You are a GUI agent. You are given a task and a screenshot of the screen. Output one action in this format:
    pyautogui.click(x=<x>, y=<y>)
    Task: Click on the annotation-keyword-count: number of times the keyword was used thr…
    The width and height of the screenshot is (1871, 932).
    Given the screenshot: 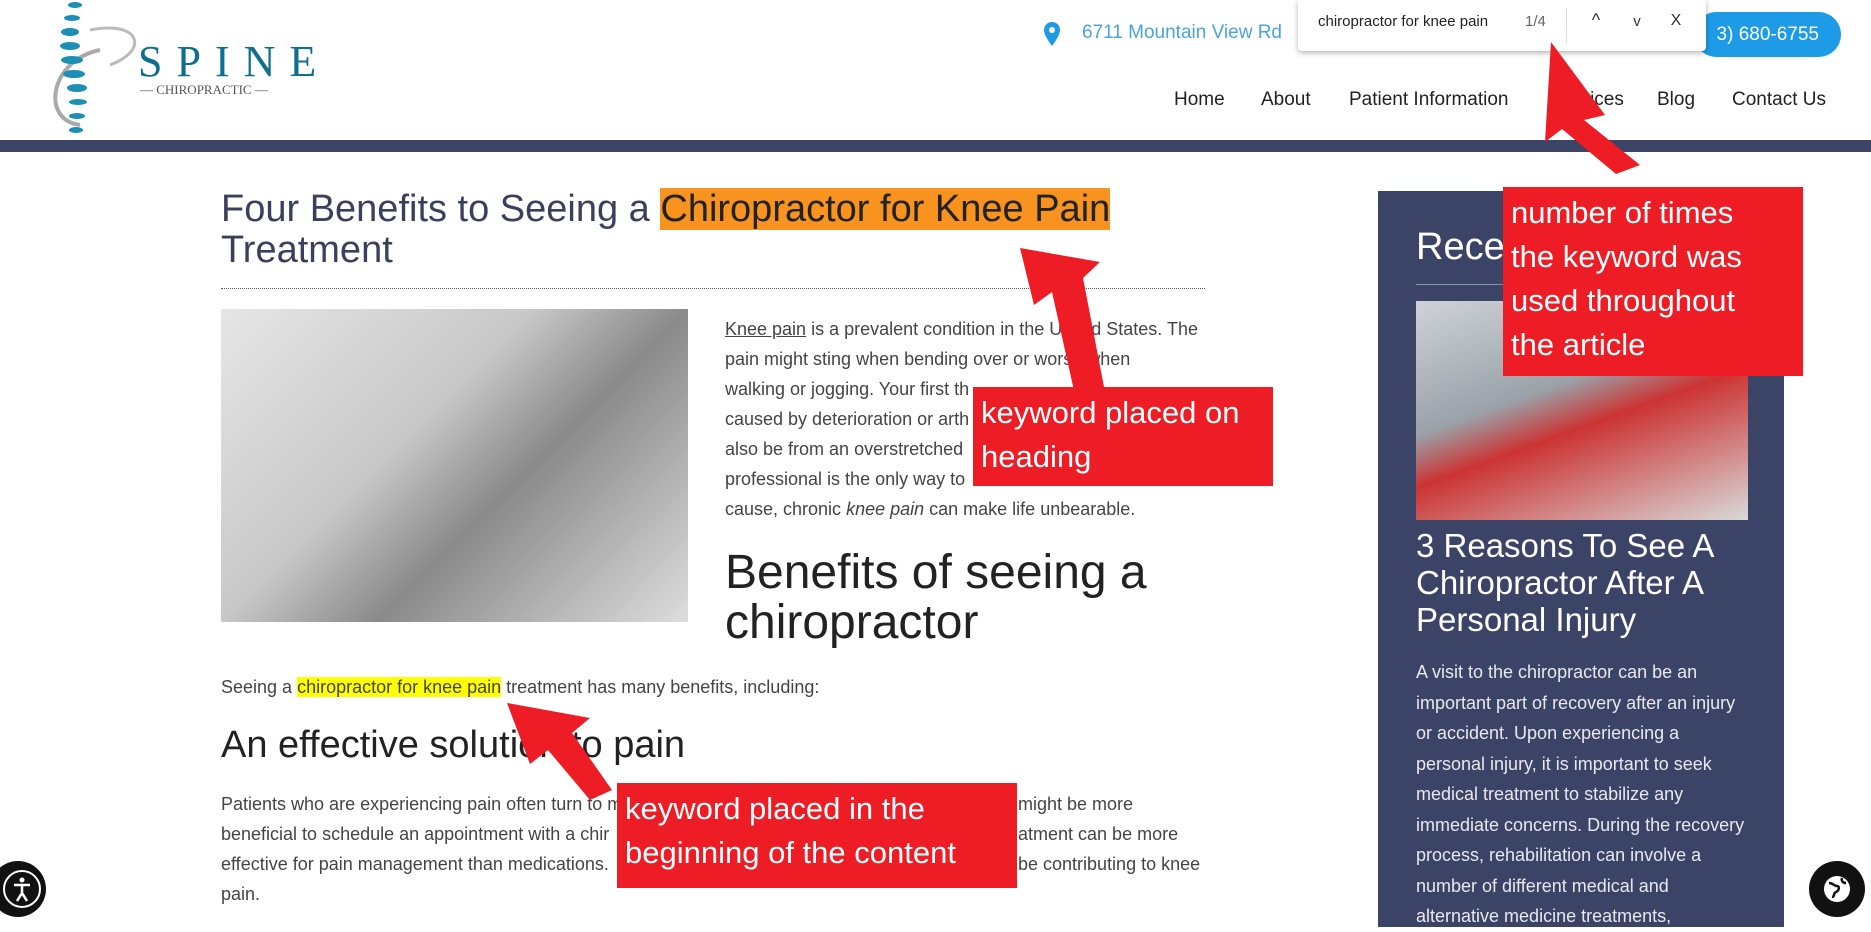 What is the action you would take?
    pyautogui.click(x=1653, y=281)
    